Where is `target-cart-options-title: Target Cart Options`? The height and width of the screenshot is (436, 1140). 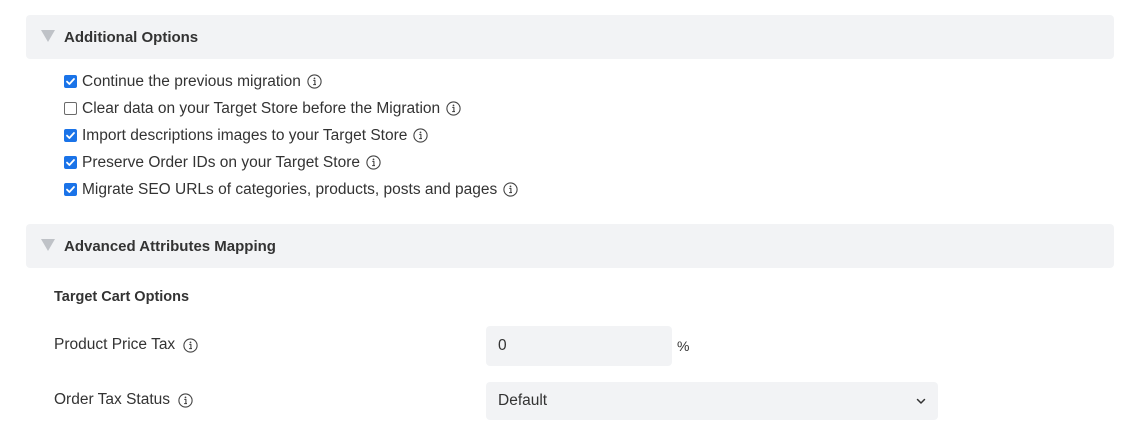
target-cart-options-title: Target Cart Options is located at coordinates (122, 297).